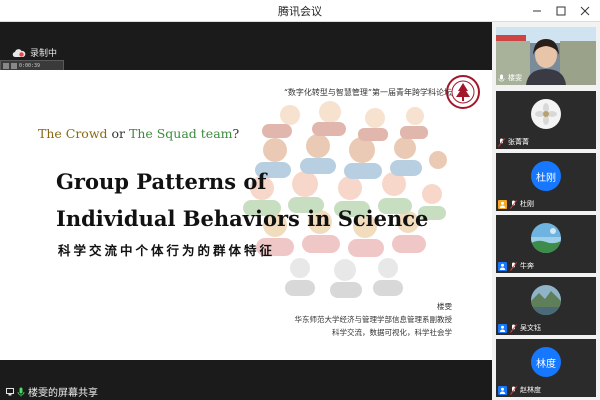 Image resolution: width=600 pixels, height=400 pixels. What do you see at coordinates (546, 362) in the screenshot?
I see `participant-avatar: 林度` at bounding box center [546, 362].